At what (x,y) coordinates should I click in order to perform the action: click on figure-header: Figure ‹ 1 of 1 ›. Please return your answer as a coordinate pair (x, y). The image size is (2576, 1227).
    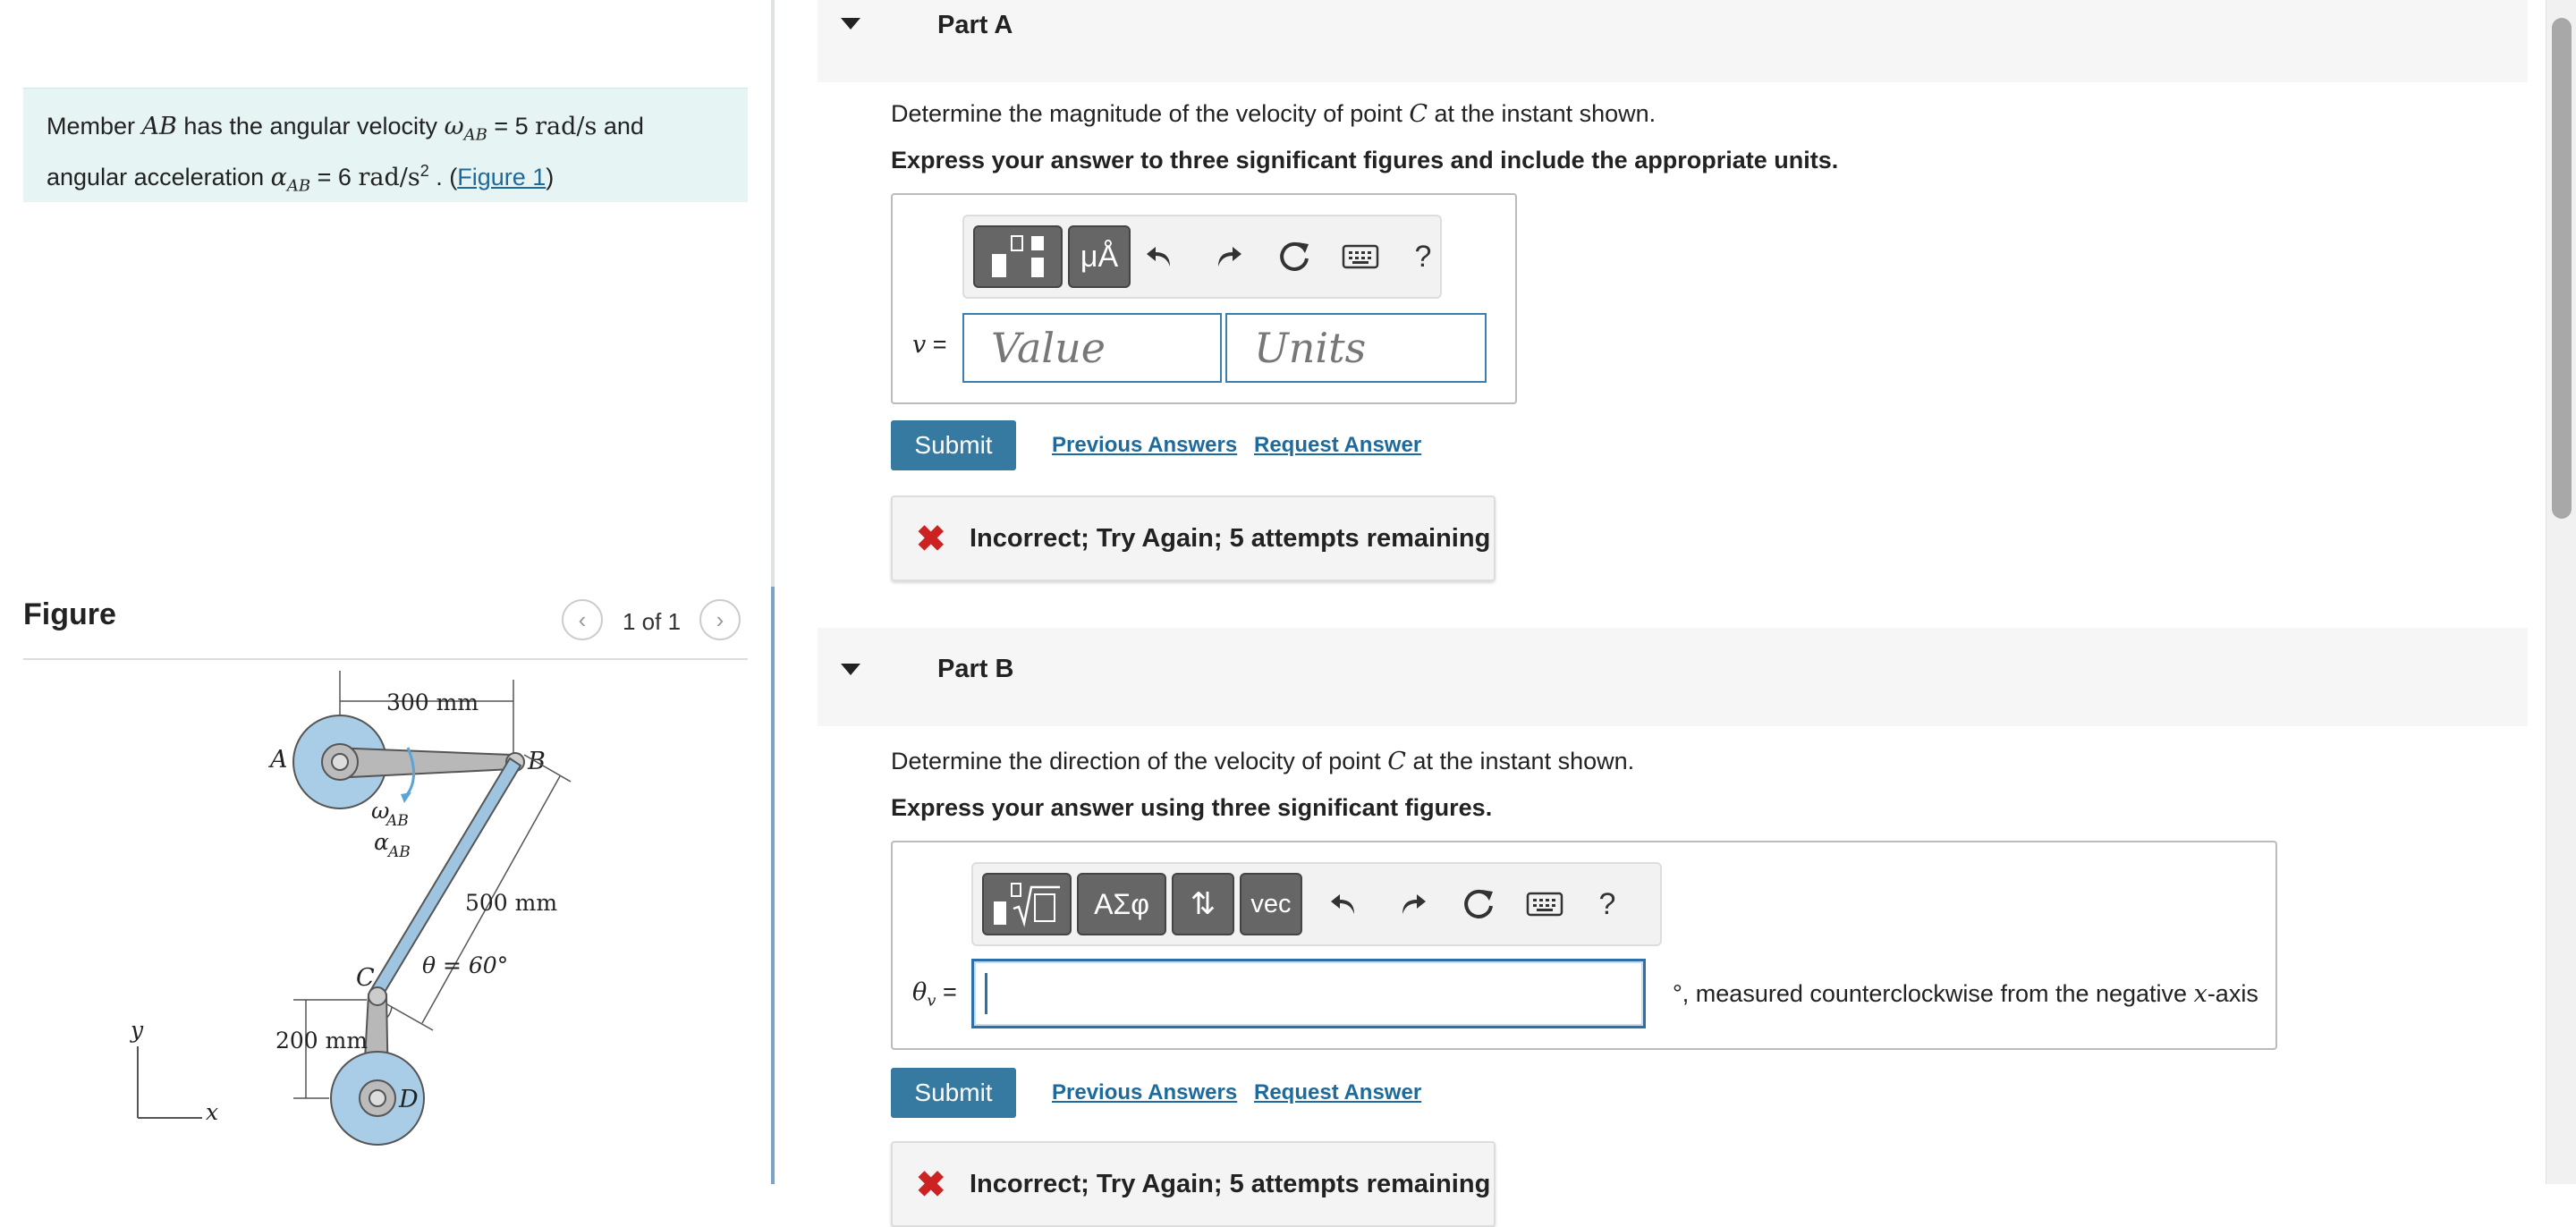
    Looking at the image, I should click on (385, 627).